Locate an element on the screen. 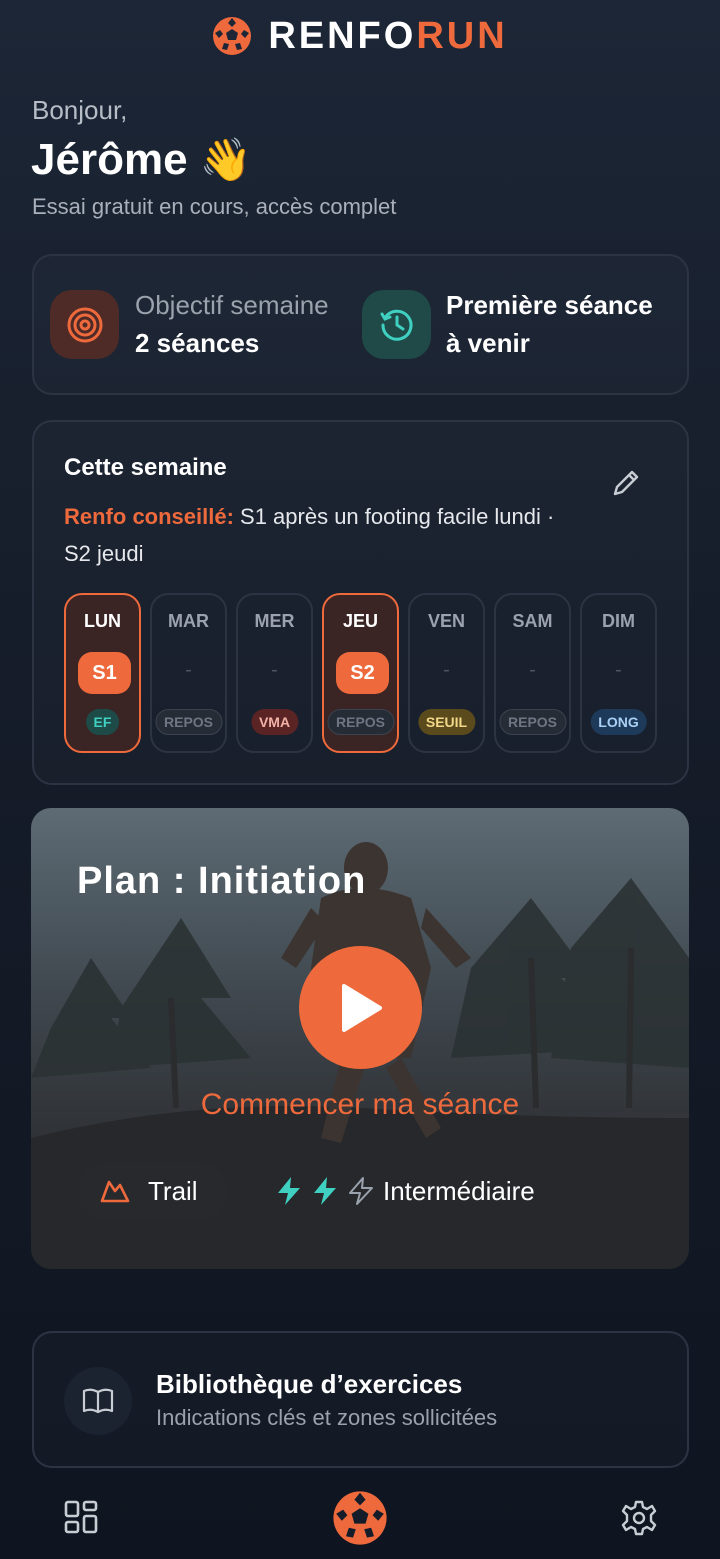 The image size is (720, 1559). day-mer: MER - VMA is located at coordinates (274, 673).